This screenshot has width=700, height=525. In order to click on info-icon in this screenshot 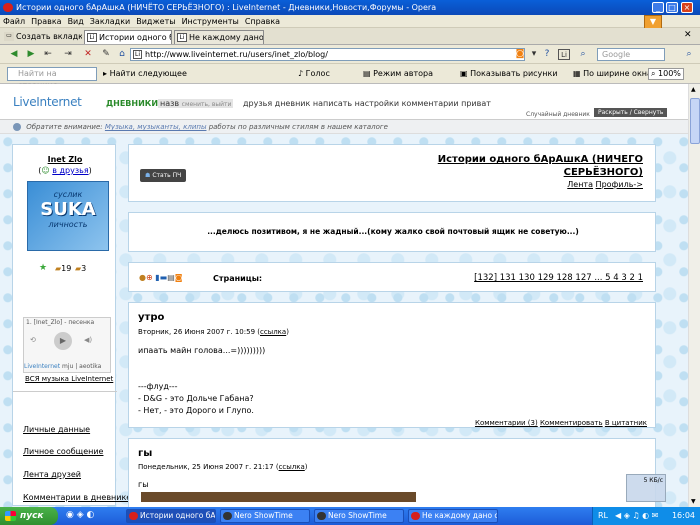, I will do `click(17, 127)`.